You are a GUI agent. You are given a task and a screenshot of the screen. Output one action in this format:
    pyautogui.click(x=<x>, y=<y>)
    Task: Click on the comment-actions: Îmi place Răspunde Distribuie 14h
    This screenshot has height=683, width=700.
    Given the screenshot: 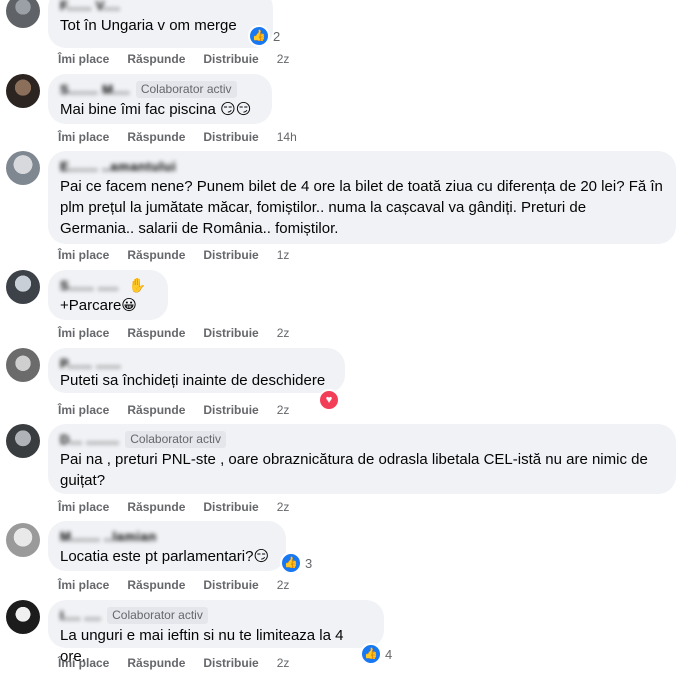 What is the action you would take?
    pyautogui.click(x=177, y=137)
    